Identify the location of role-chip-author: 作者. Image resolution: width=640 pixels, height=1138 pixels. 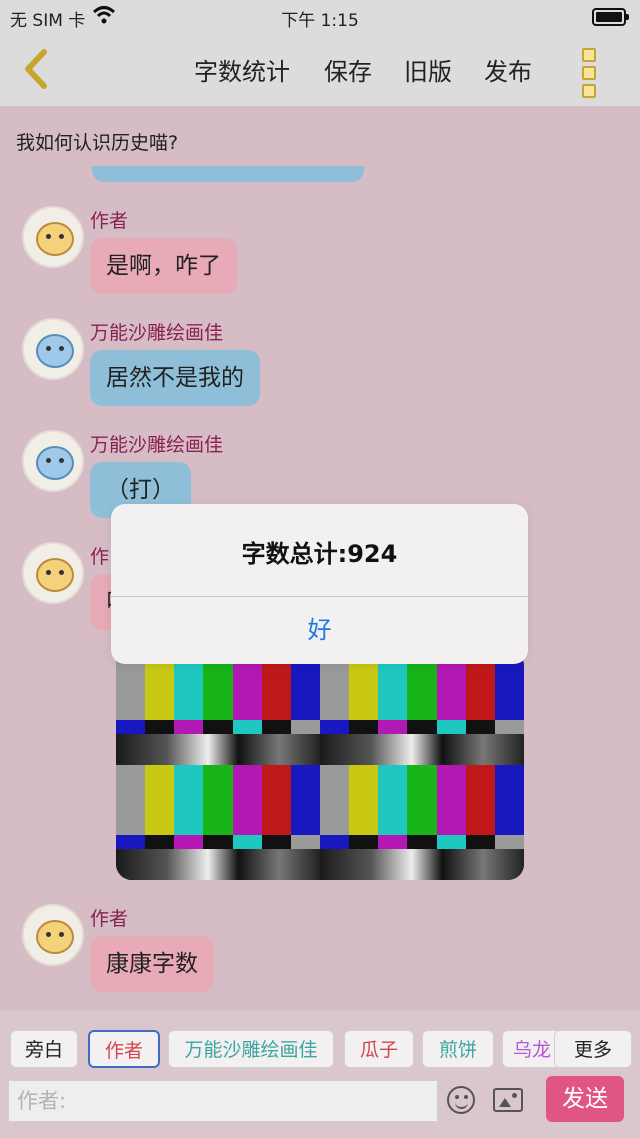
(124, 1049).